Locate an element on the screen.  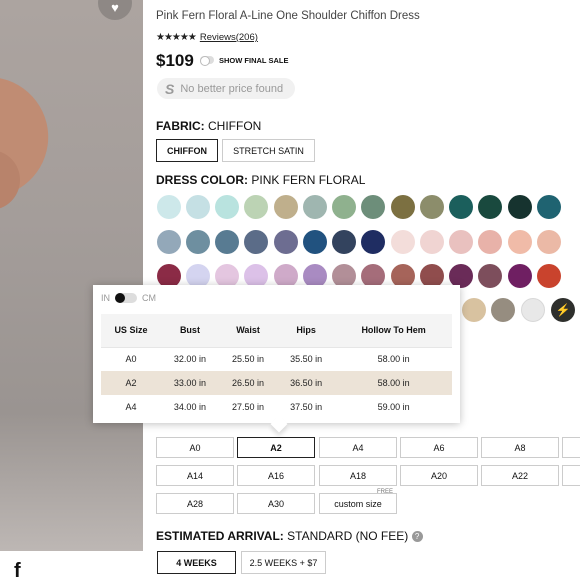
rating-row: ★★★★★ Reviews(206) is located at coordinates (207, 37).